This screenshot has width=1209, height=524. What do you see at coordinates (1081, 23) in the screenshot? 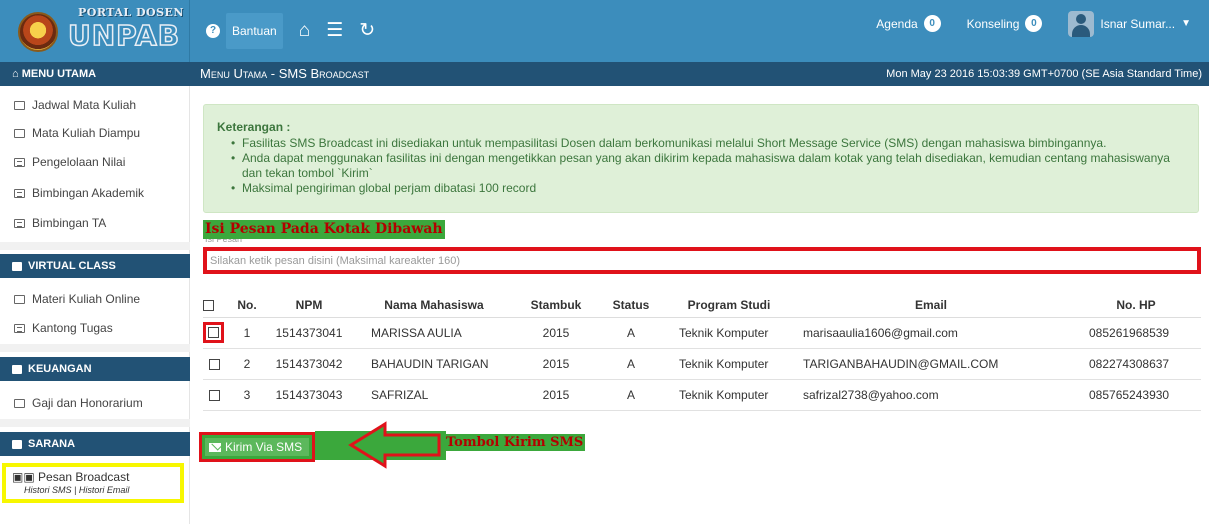
I see `avatar` at bounding box center [1081, 23].